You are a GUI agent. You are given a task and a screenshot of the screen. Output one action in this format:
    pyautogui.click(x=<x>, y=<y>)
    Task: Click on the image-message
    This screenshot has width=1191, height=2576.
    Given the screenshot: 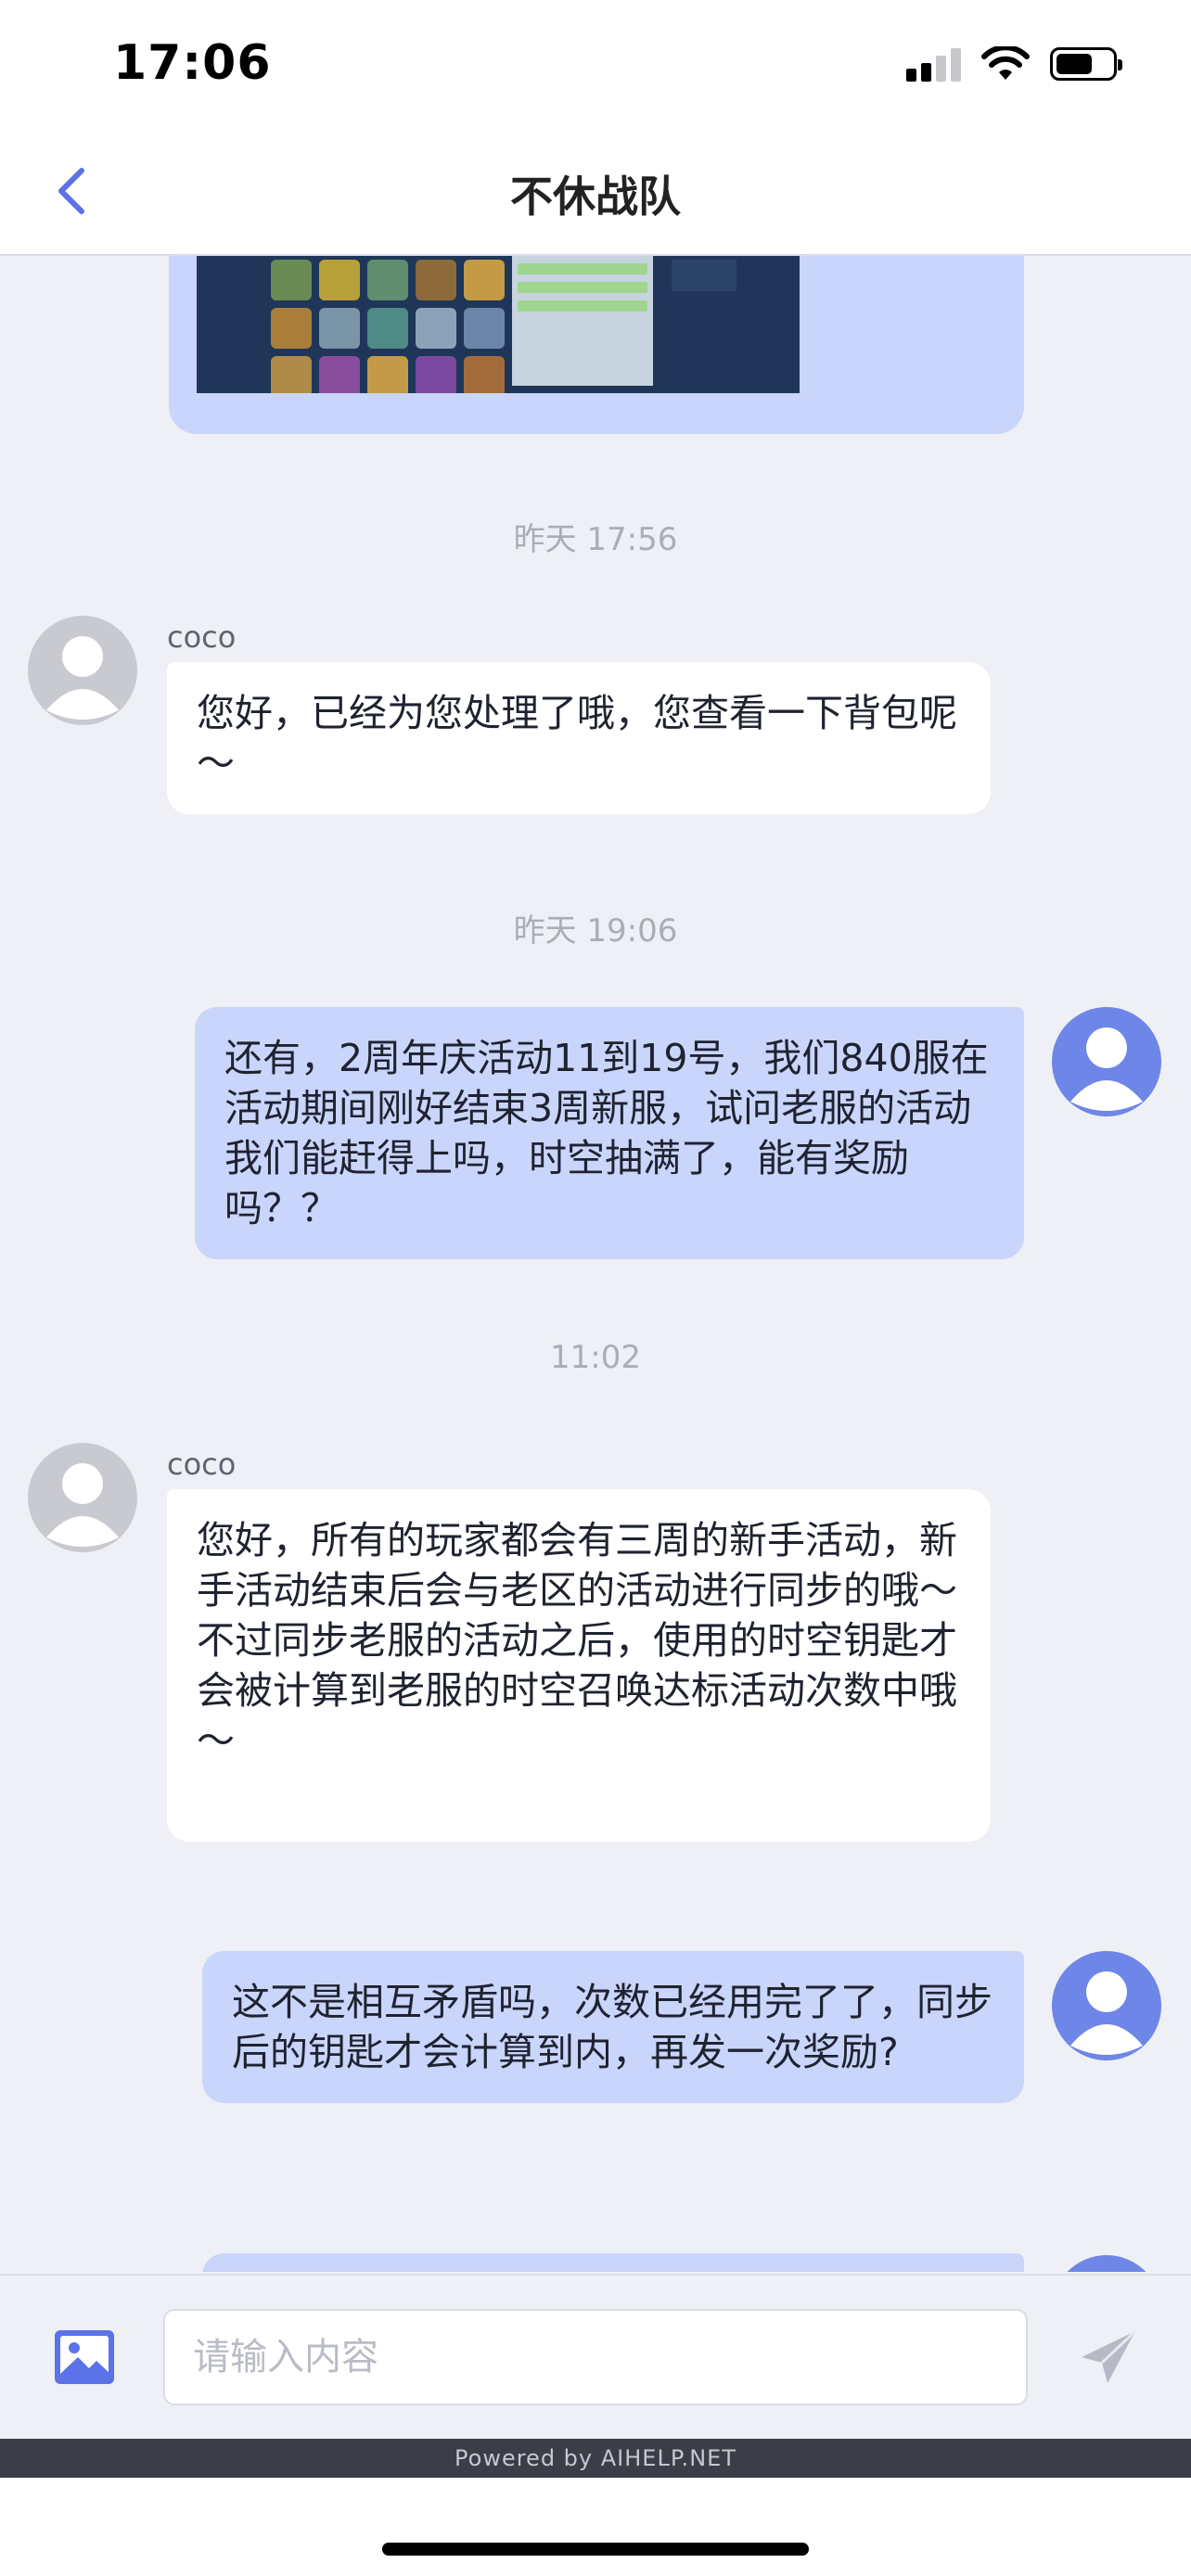 What is the action you would take?
    pyautogui.click(x=597, y=345)
    